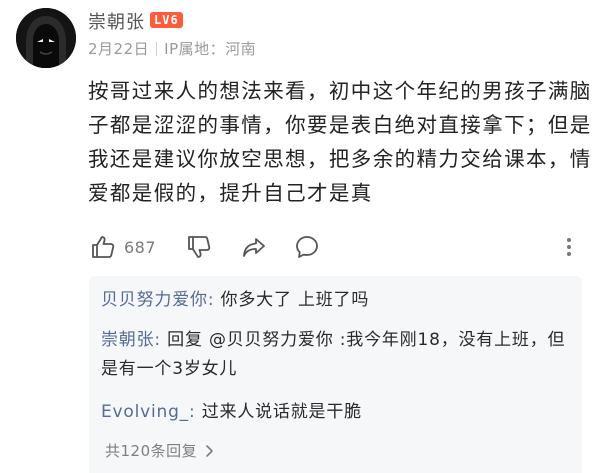 The height and width of the screenshot is (473, 600). What do you see at coordinates (119, 49) in the screenshot?
I see `comment-date: 2月22日` at bounding box center [119, 49].